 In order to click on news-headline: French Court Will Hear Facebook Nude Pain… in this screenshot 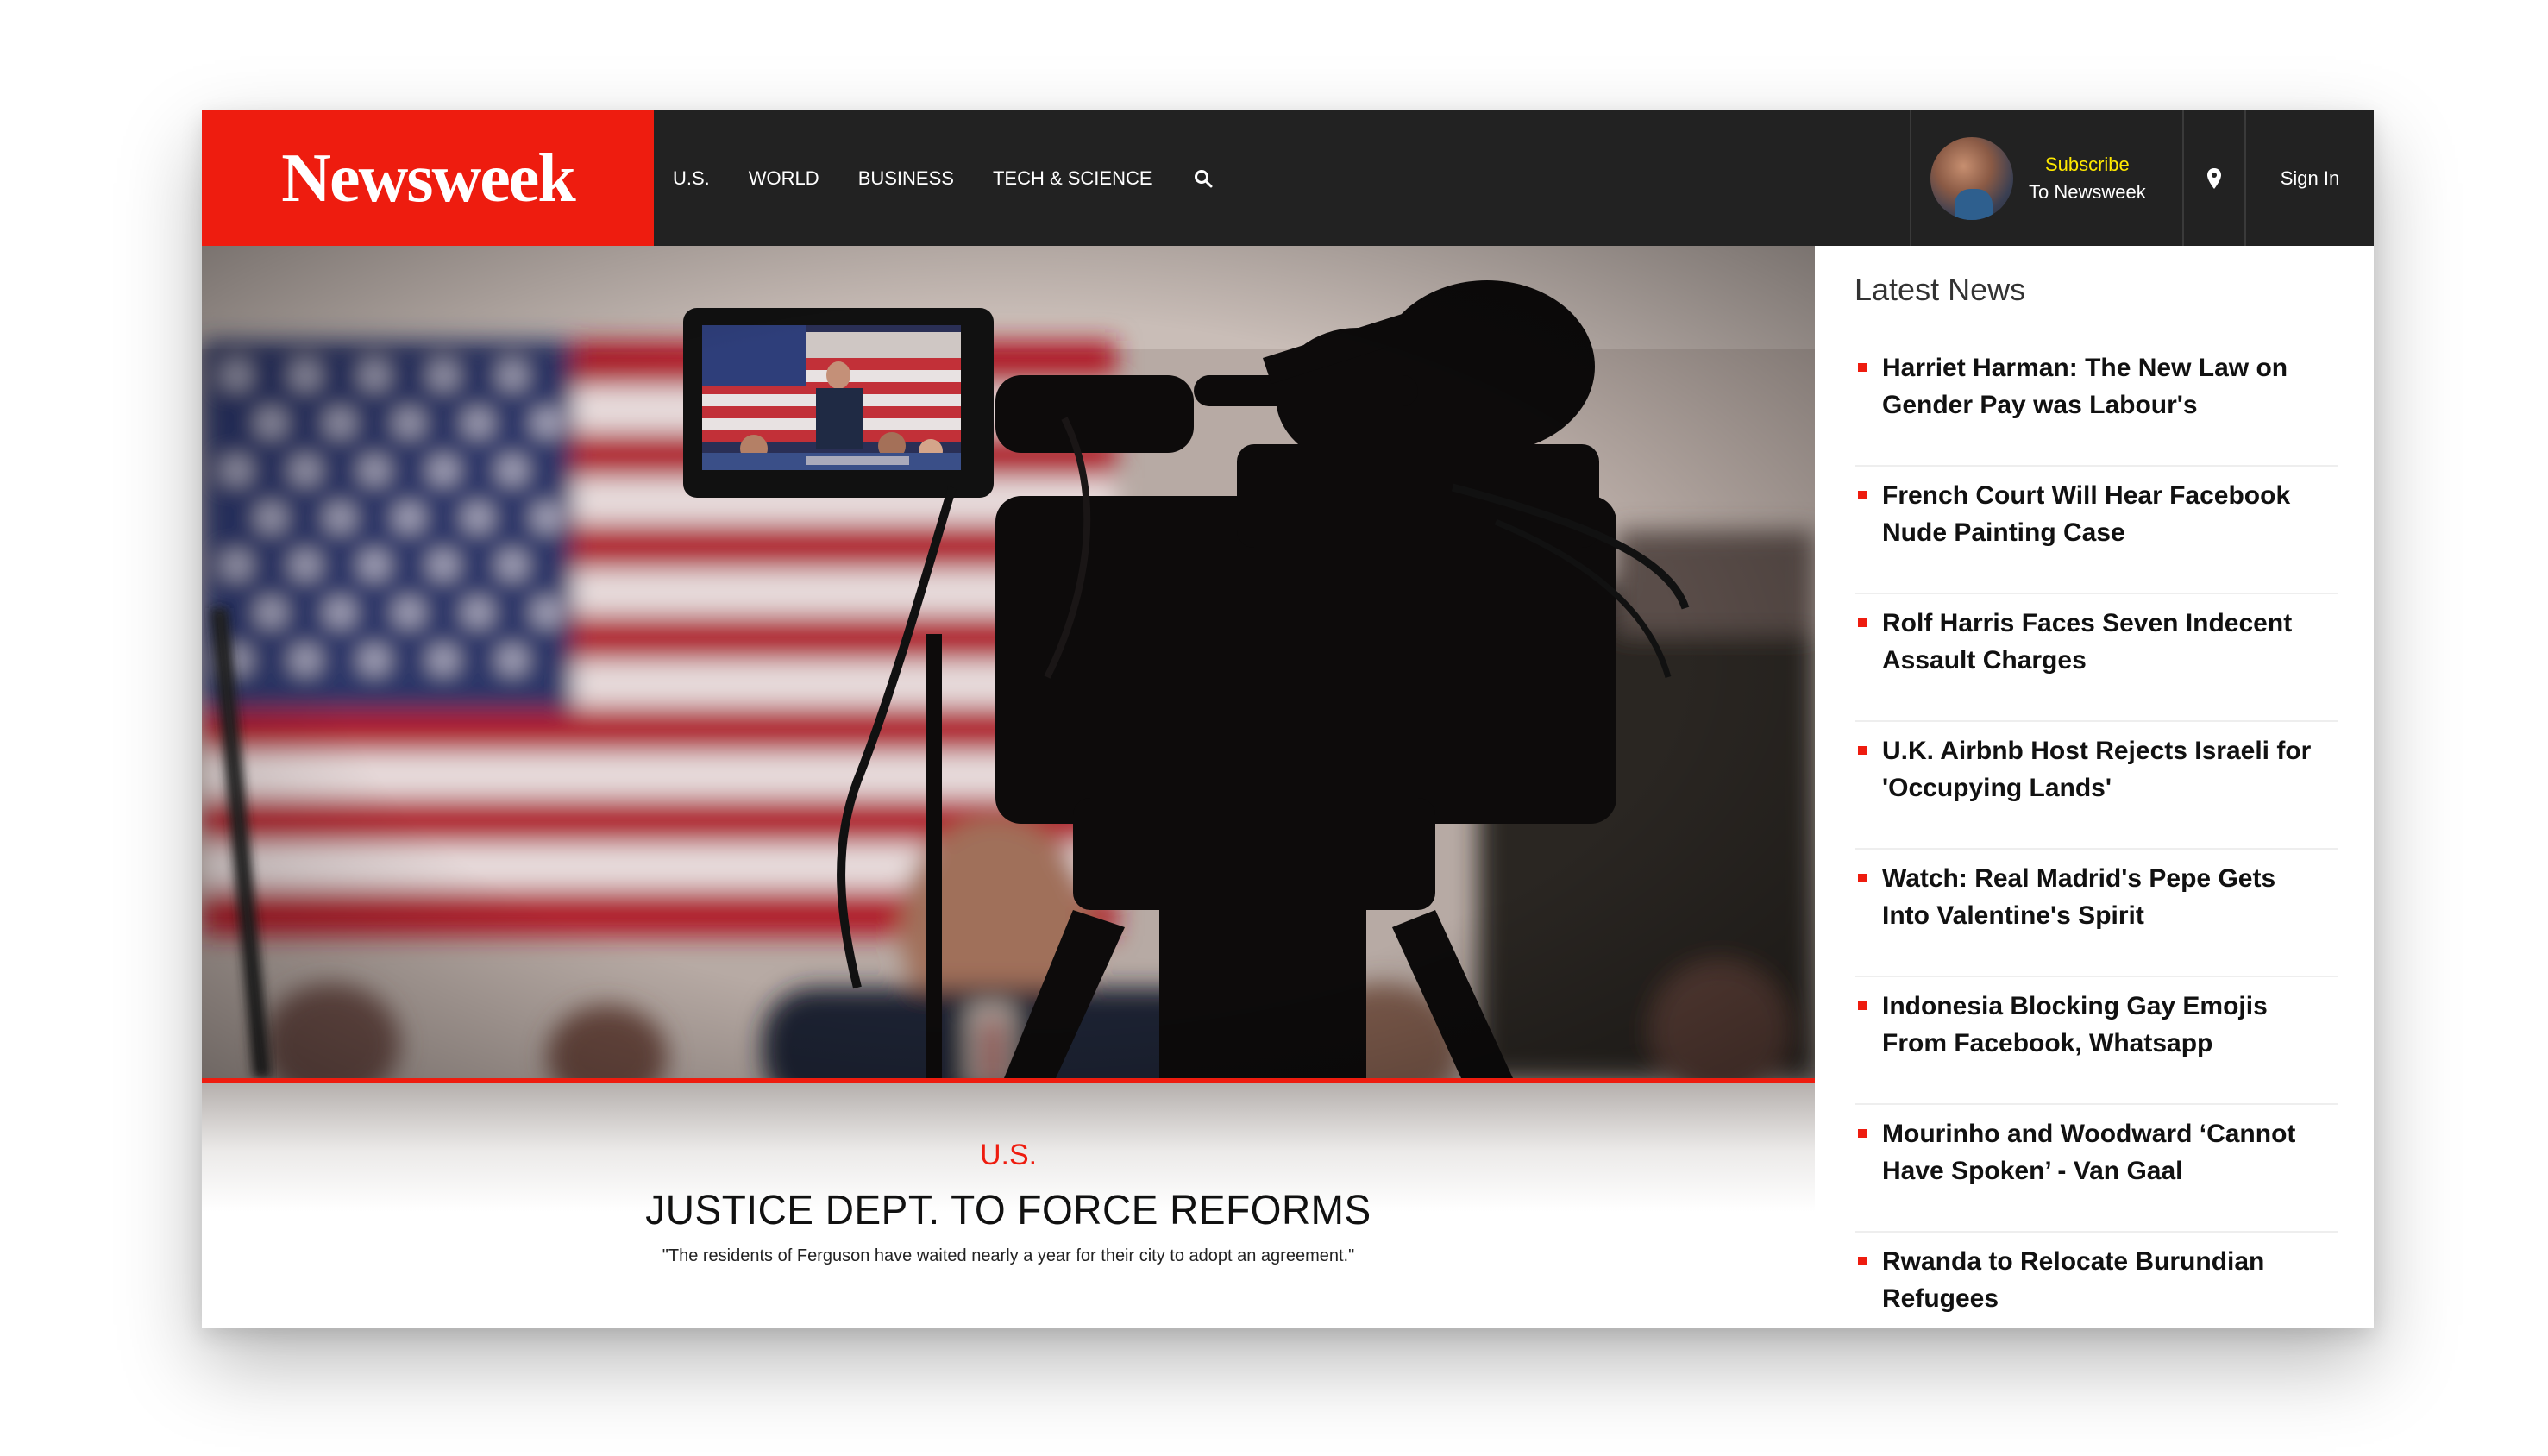, I will do `click(2110, 514)`.